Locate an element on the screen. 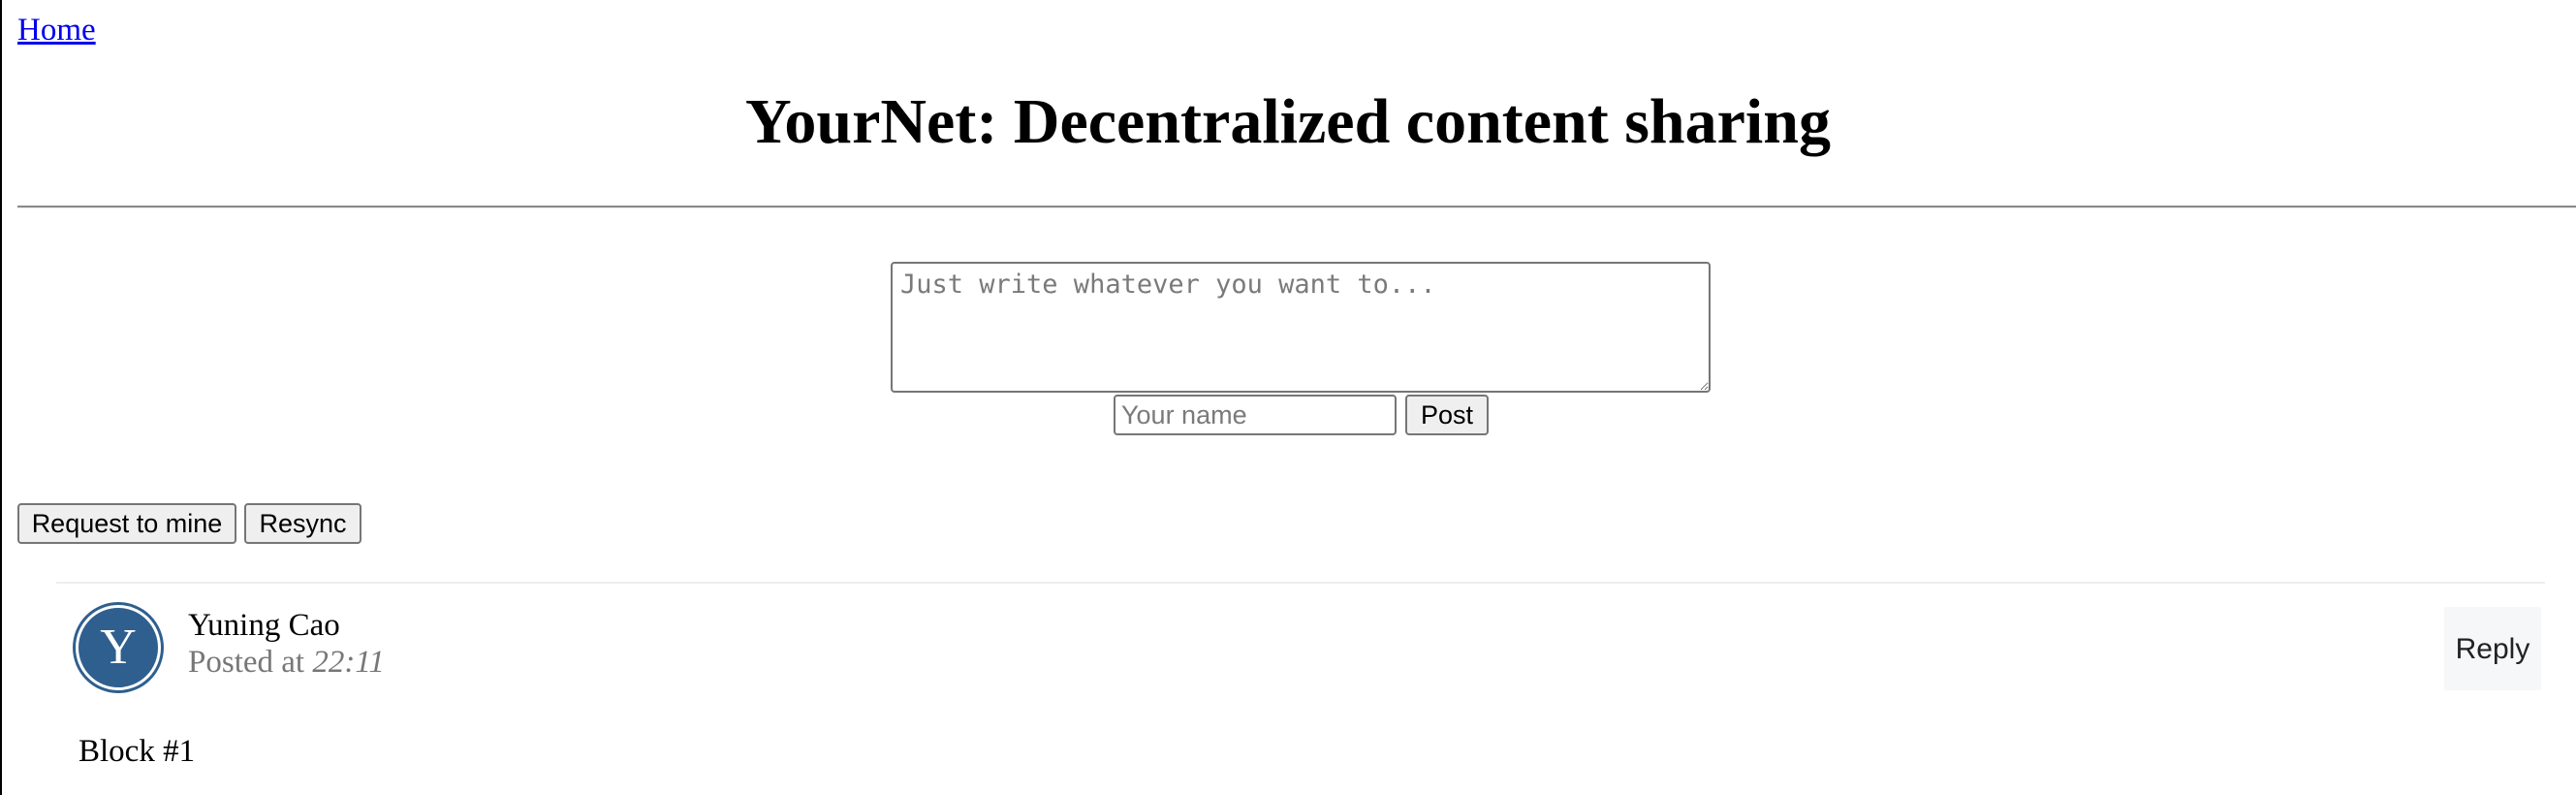  post-time: 22:11 is located at coordinates (348, 662).